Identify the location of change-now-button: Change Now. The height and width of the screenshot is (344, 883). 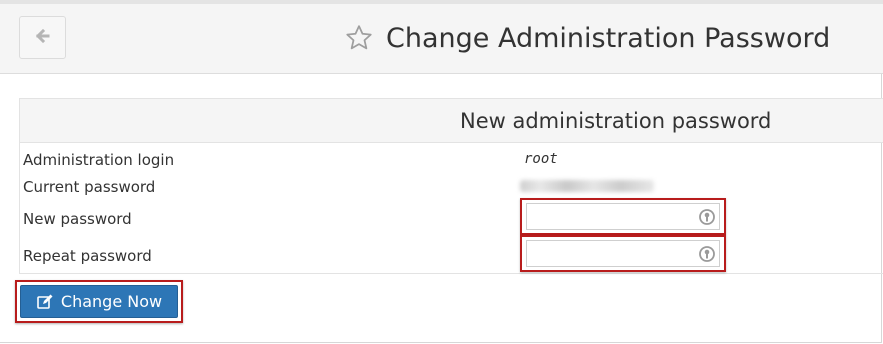
(99, 301).